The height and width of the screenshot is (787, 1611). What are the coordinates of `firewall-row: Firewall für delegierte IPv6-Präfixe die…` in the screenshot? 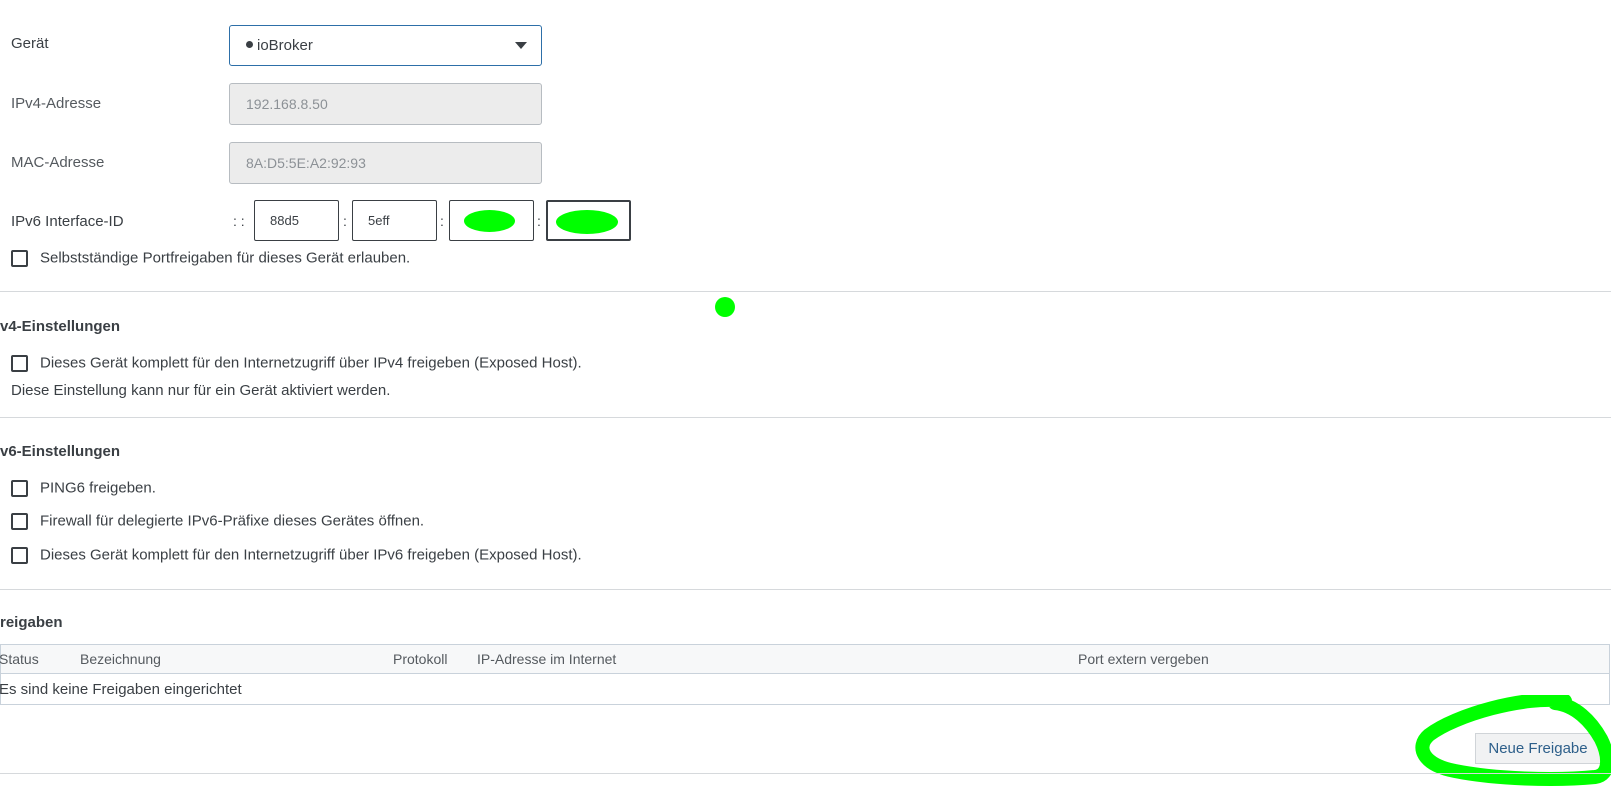 It's located at (217, 522).